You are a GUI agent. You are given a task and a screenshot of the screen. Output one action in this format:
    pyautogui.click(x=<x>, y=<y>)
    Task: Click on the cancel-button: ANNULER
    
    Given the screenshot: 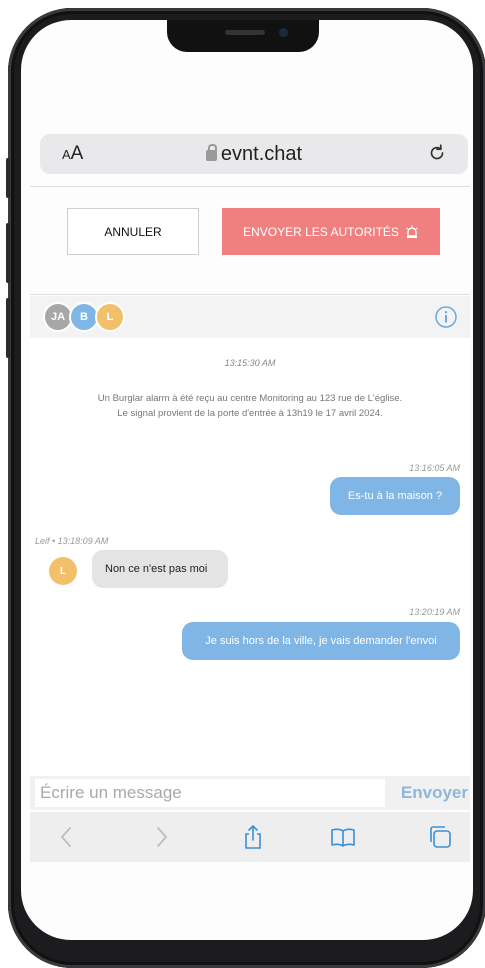 What is the action you would take?
    pyautogui.click(x=133, y=231)
    